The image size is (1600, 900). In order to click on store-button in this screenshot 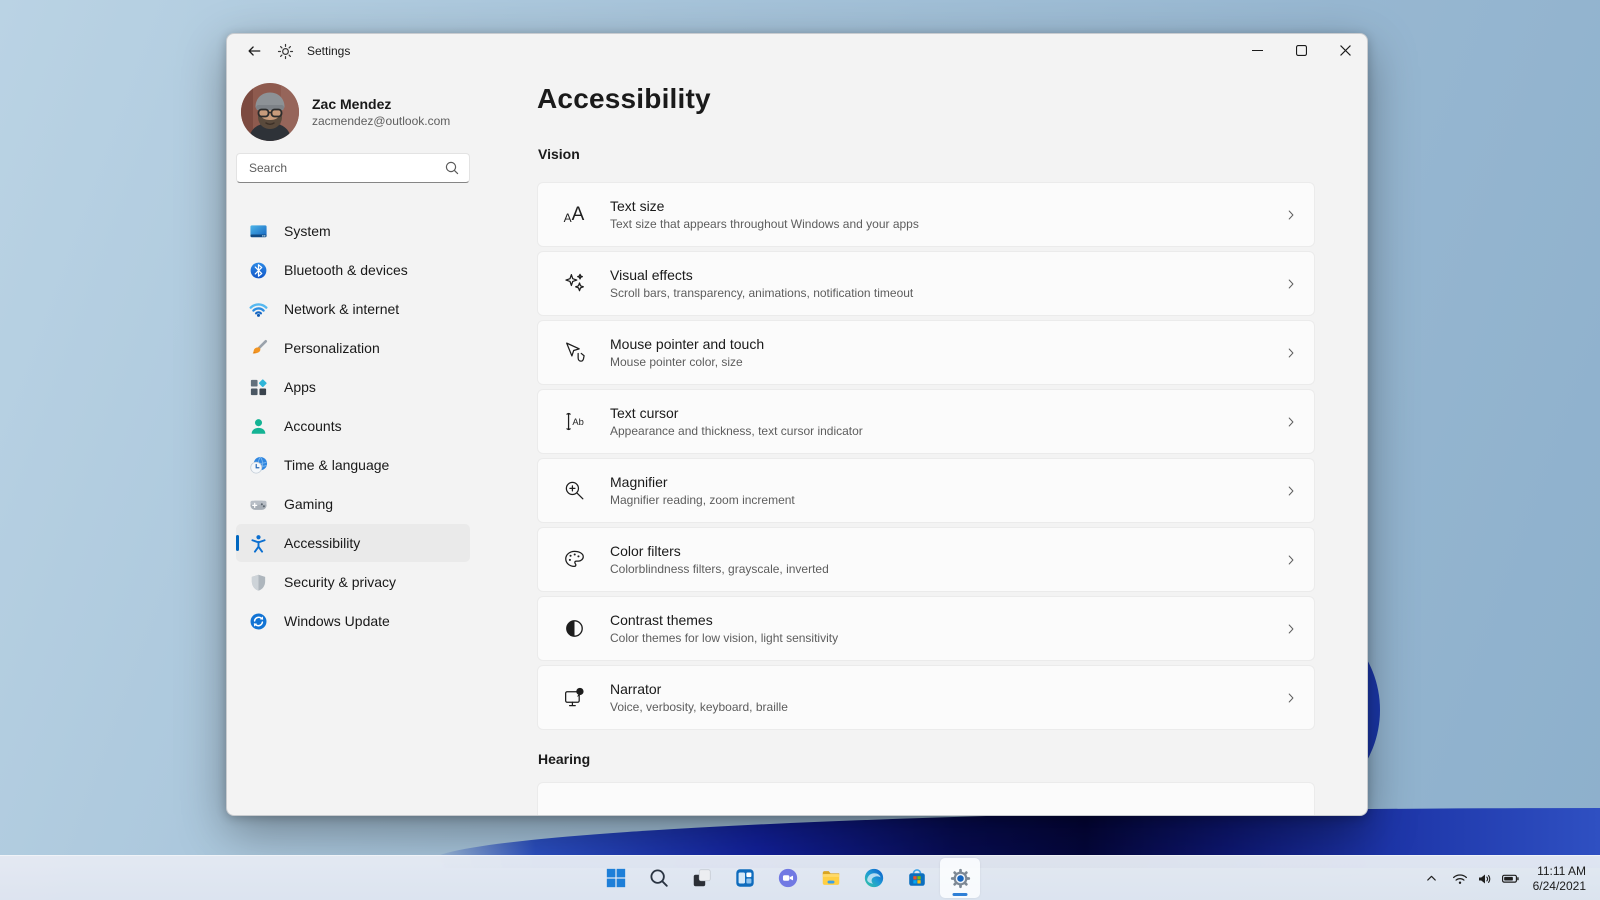, I will do `click(917, 878)`.